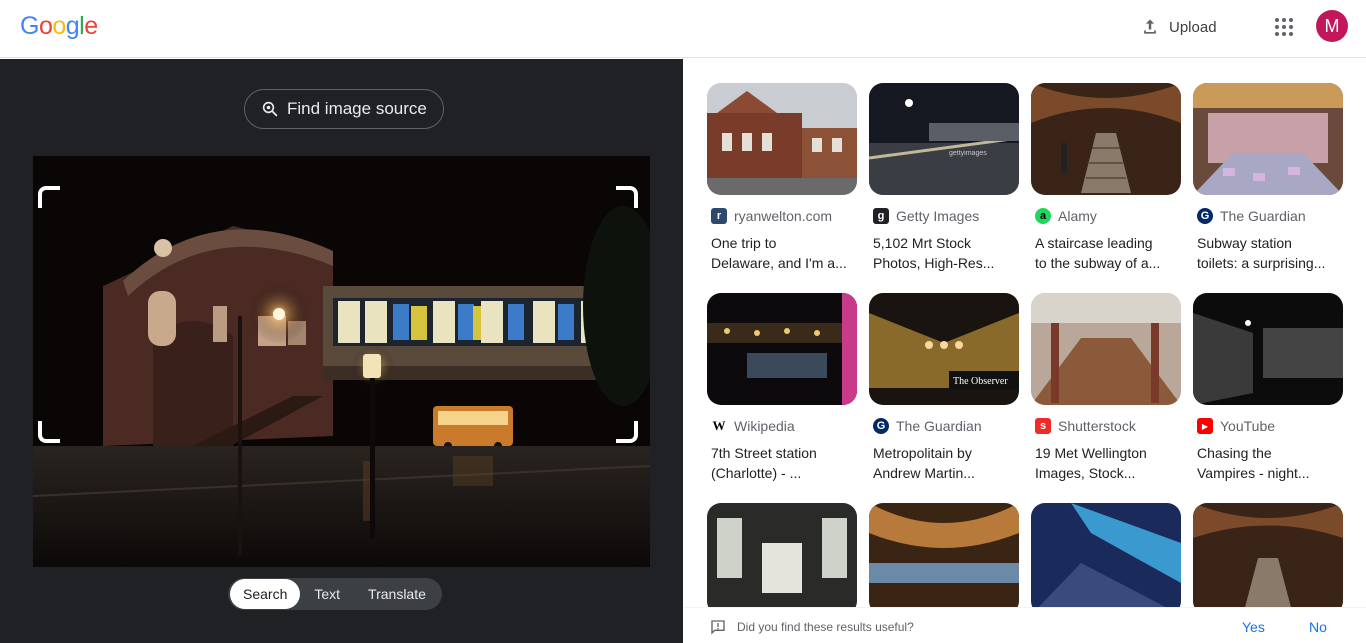 The width and height of the screenshot is (1366, 643). Describe the element at coordinates (49, 432) in the screenshot. I see `crop-corner-bottom-left` at that location.